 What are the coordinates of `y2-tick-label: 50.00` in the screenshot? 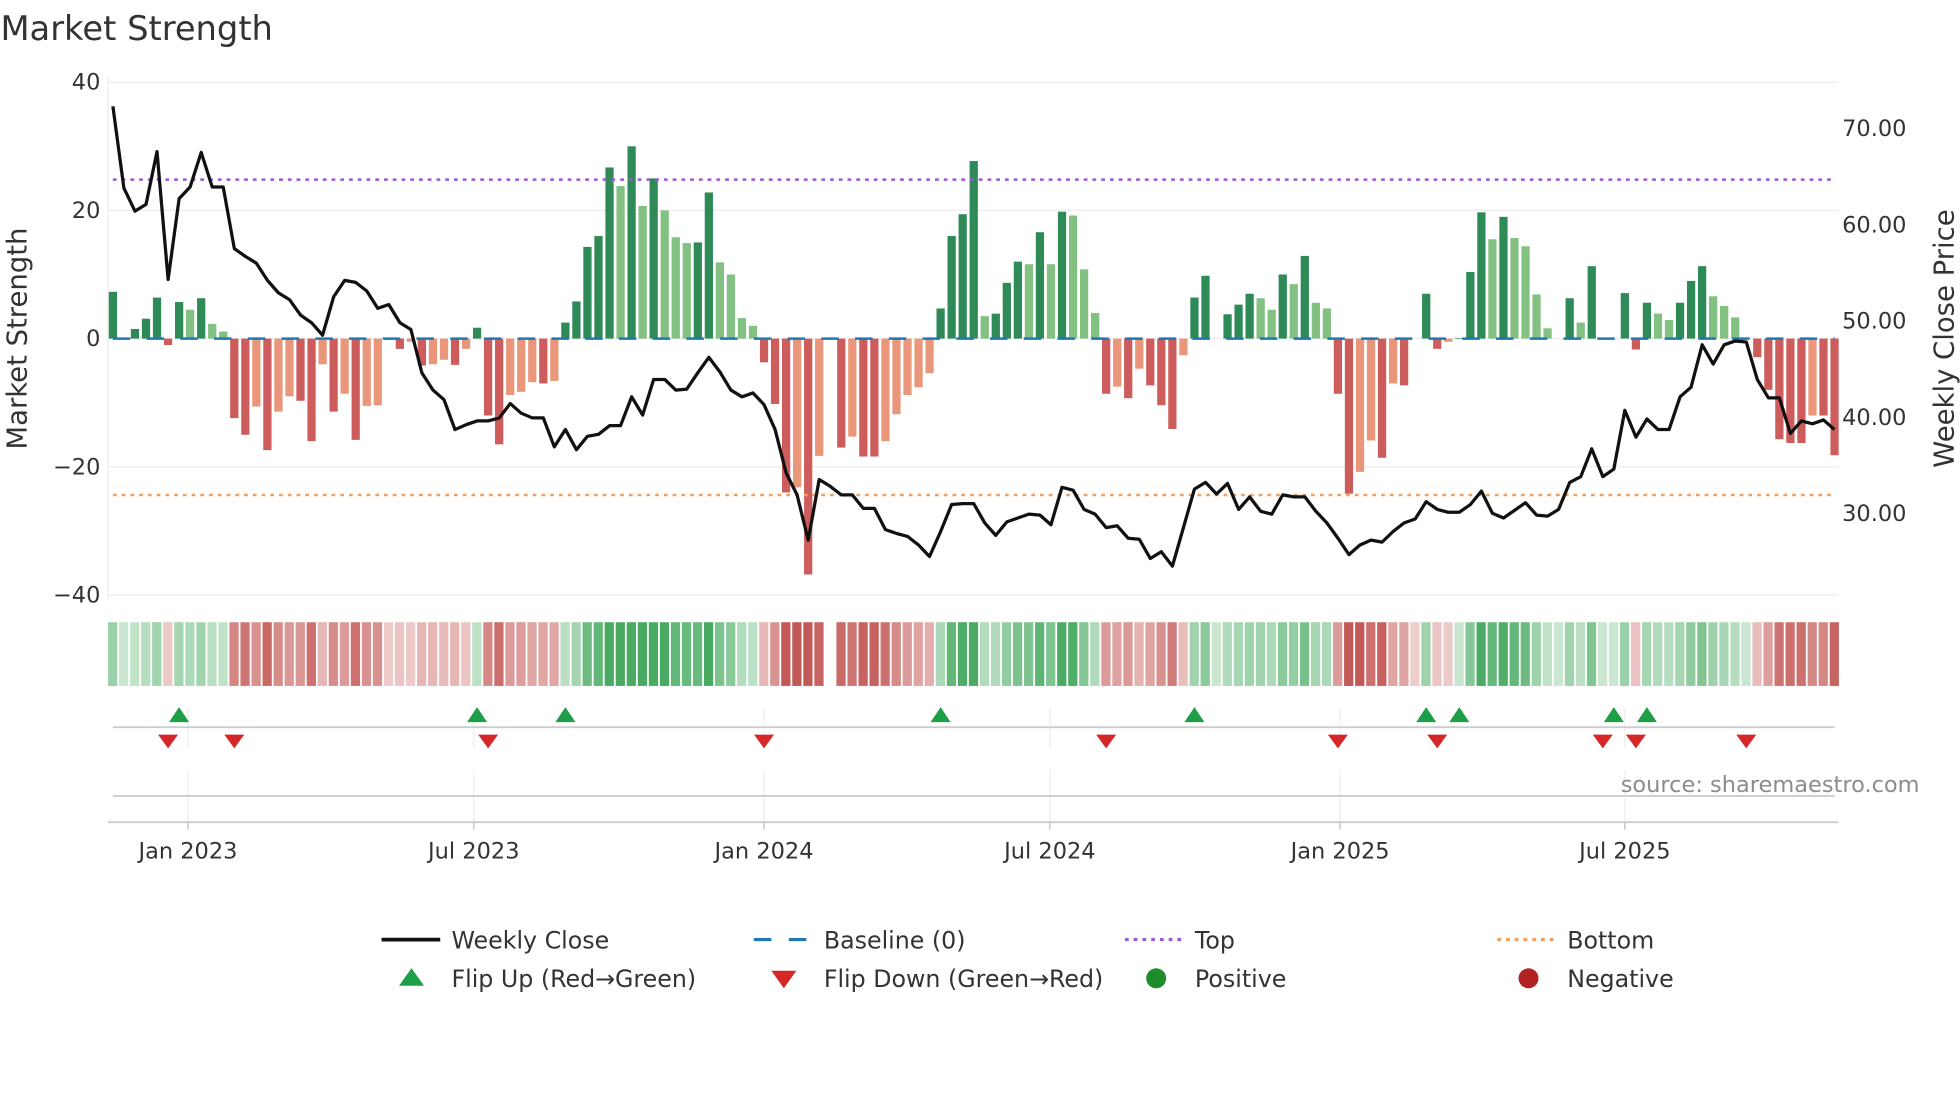 It's located at (1874, 322).